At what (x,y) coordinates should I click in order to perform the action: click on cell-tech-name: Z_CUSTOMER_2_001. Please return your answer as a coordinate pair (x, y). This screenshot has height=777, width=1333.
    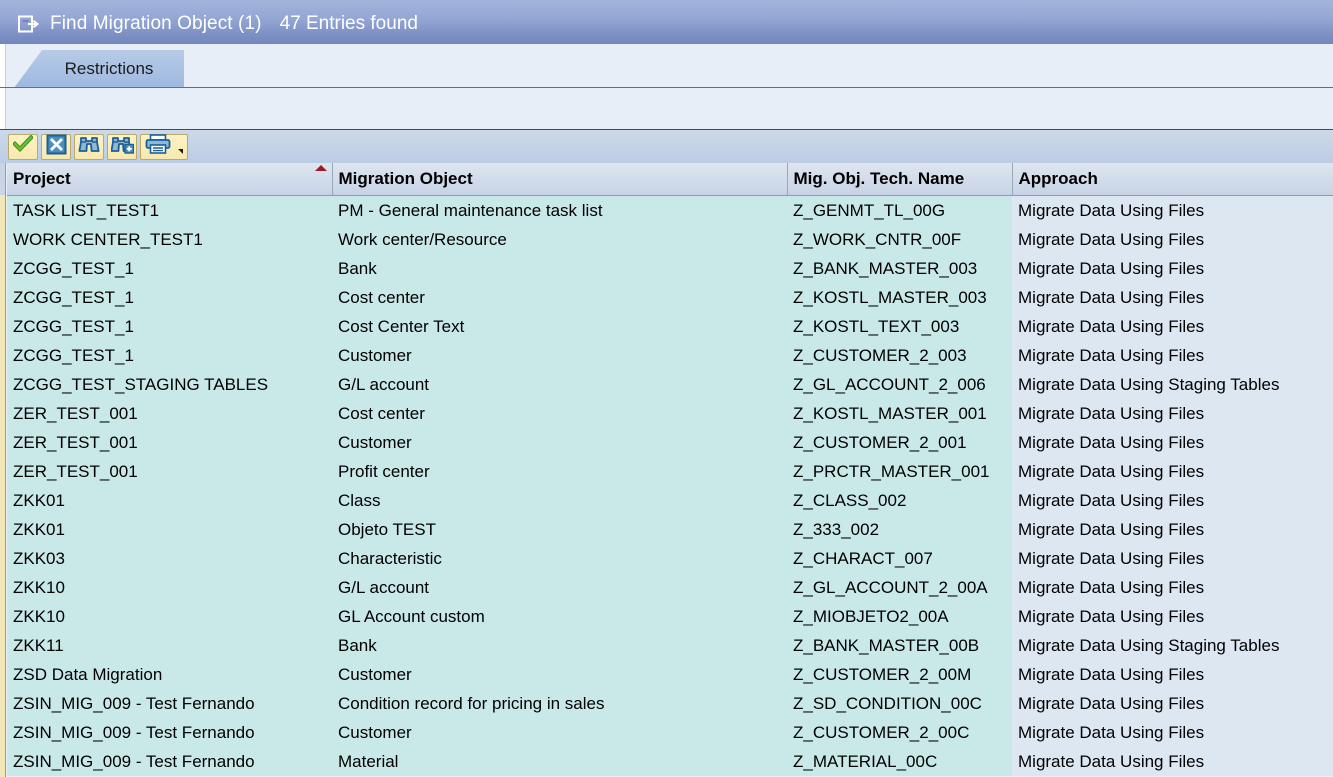
    Looking at the image, I should click on (899, 442).